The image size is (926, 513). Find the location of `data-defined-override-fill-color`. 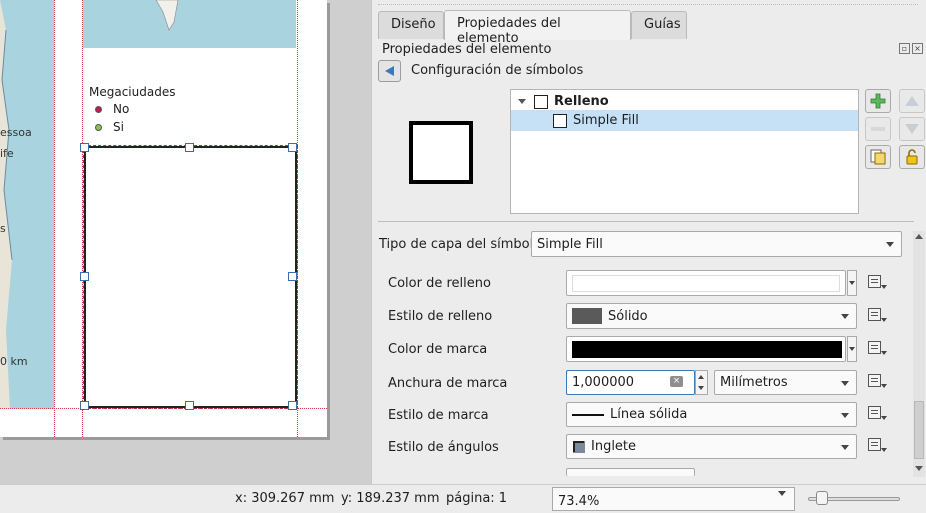

data-defined-override-fill-color is located at coordinates (877, 283).